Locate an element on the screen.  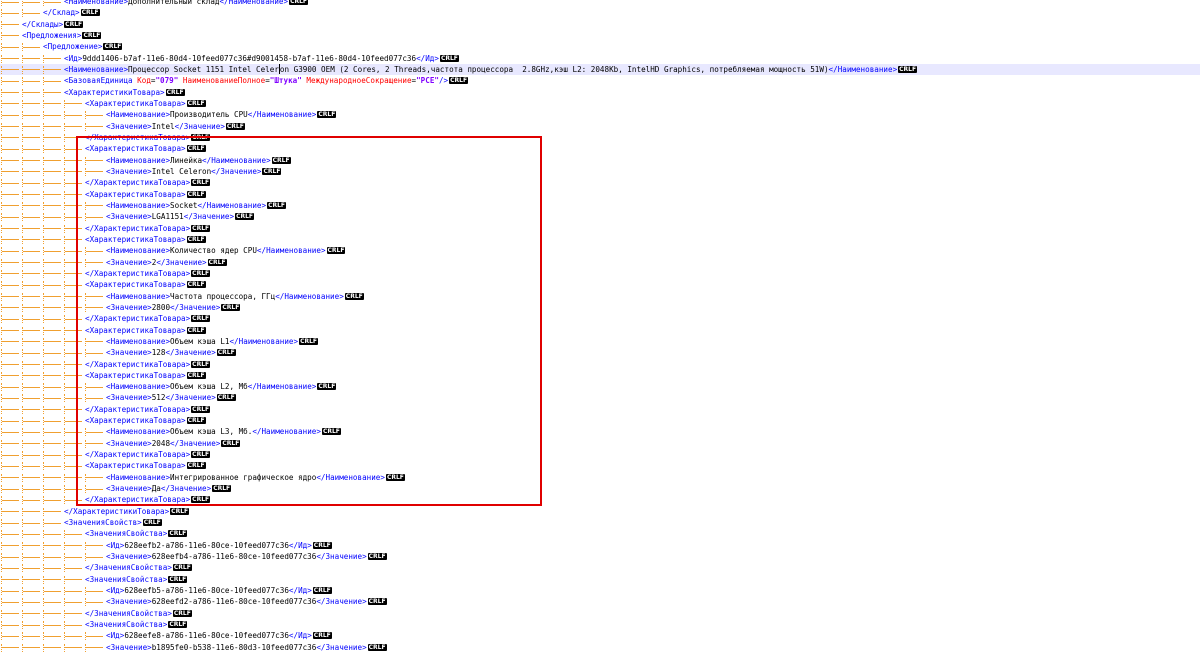
line-content: <ХарактеристикиТовара> CRLF is located at coordinates (124, 92).